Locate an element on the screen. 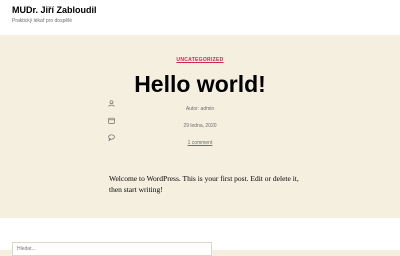  post-title: Hello world! is located at coordinates (200, 84).